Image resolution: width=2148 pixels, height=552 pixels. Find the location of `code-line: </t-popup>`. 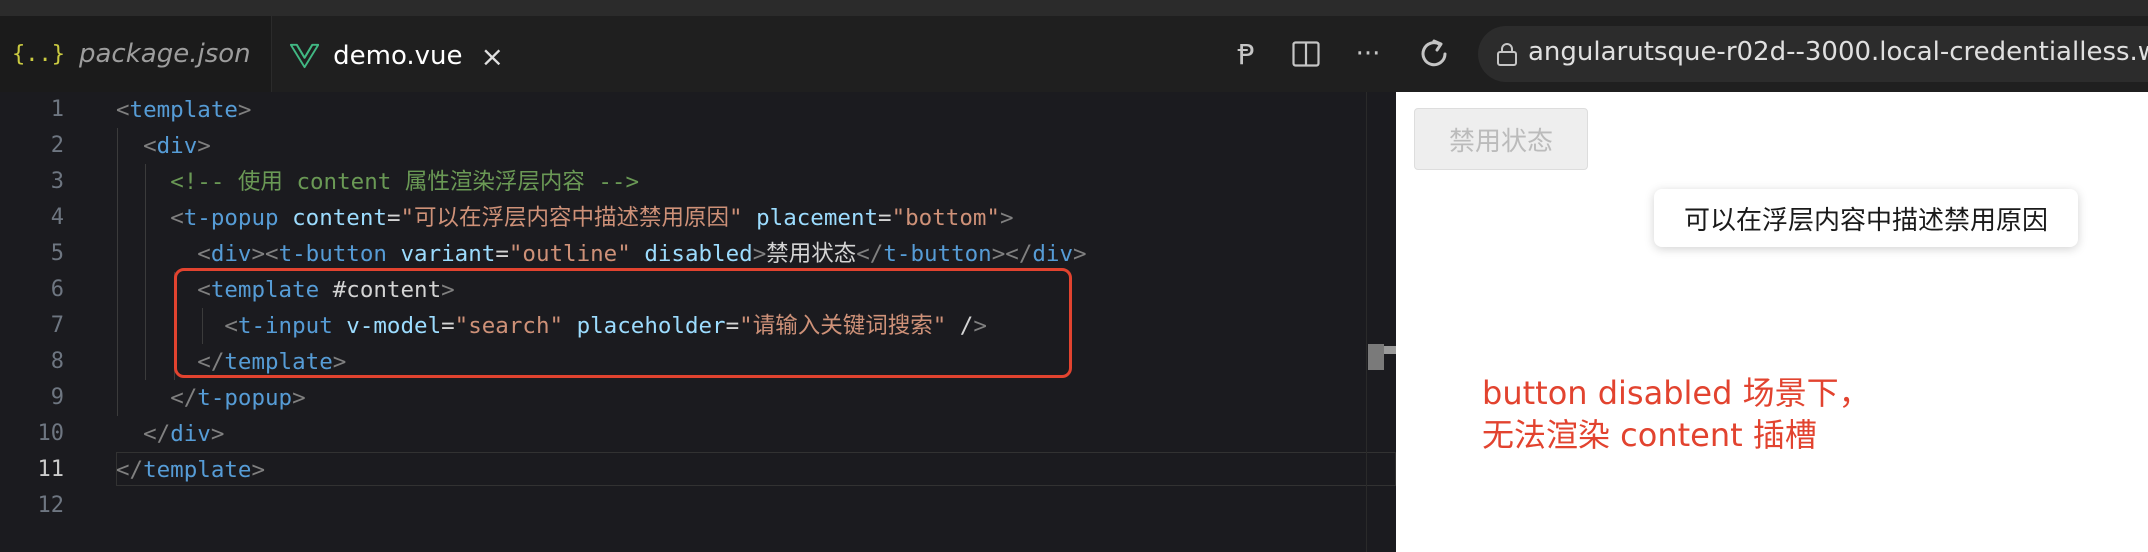

code-line: </t-popup> is located at coordinates (211, 398).